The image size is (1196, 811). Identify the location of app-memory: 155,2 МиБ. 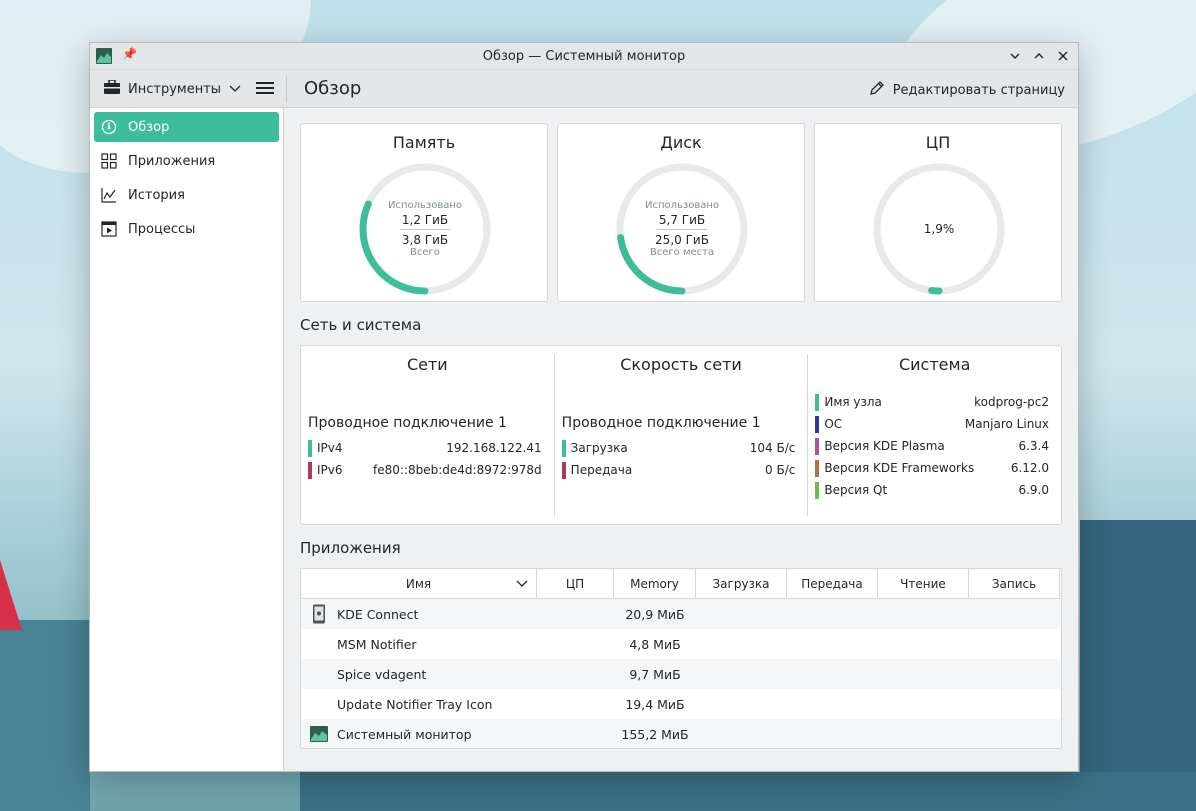
(655, 734).